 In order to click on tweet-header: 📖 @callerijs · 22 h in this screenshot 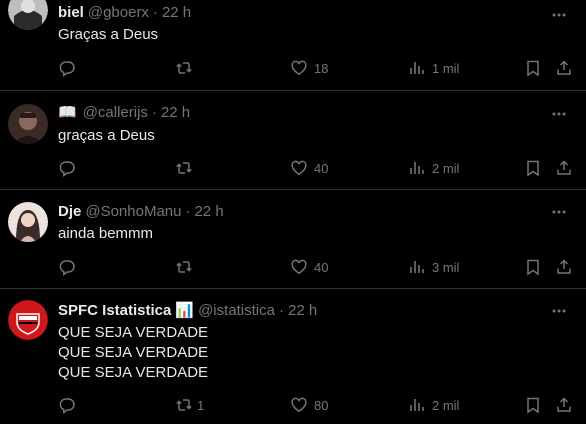, I will do `click(124, 113)`.